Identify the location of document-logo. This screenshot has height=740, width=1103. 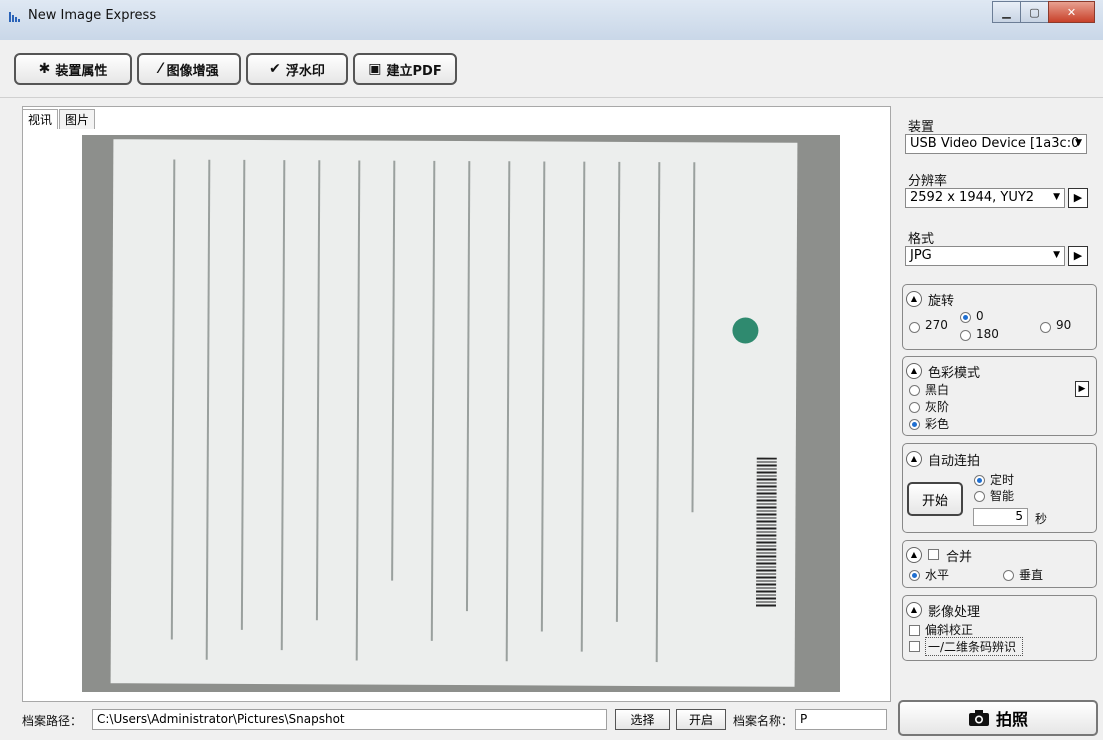
(745, 330).